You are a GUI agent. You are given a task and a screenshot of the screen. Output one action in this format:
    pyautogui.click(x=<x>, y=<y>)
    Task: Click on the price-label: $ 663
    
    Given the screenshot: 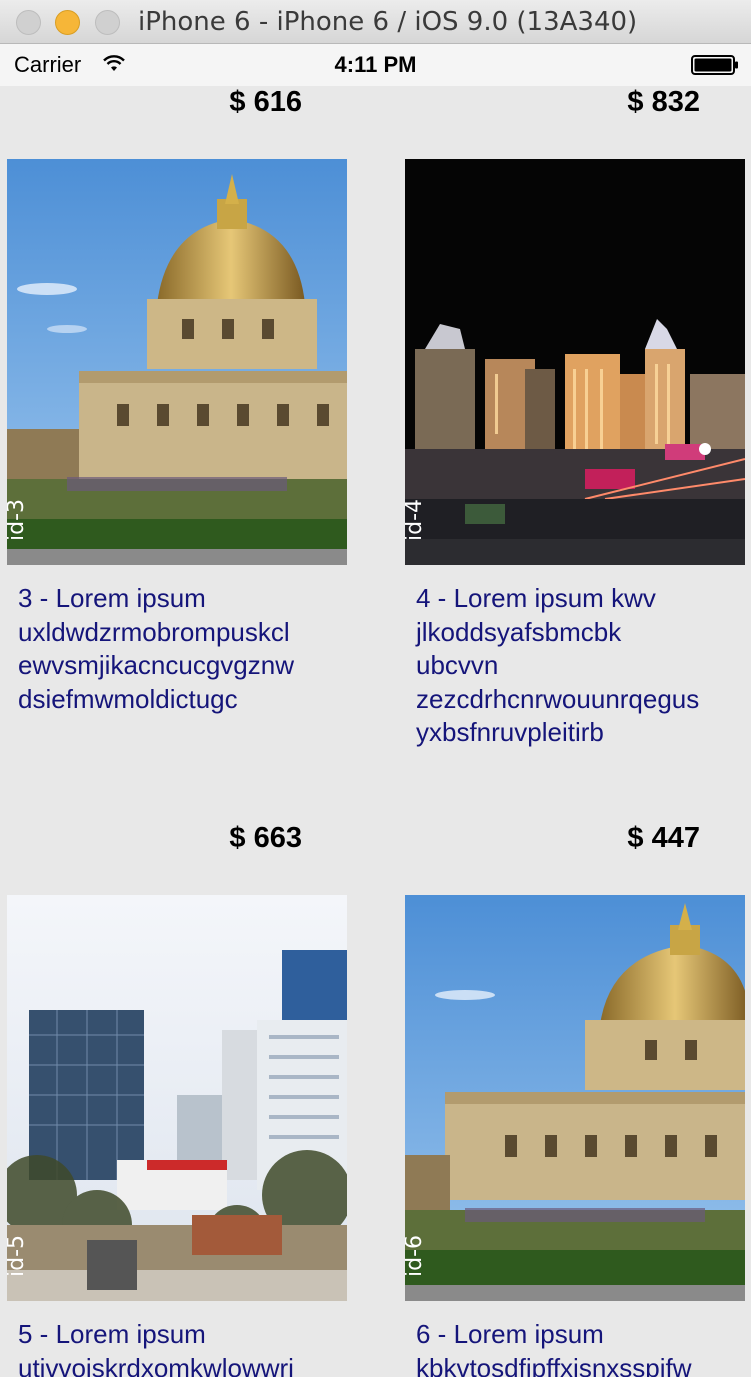 What is the action you would take?
    pyautogui.click(x=265, y=838)
    